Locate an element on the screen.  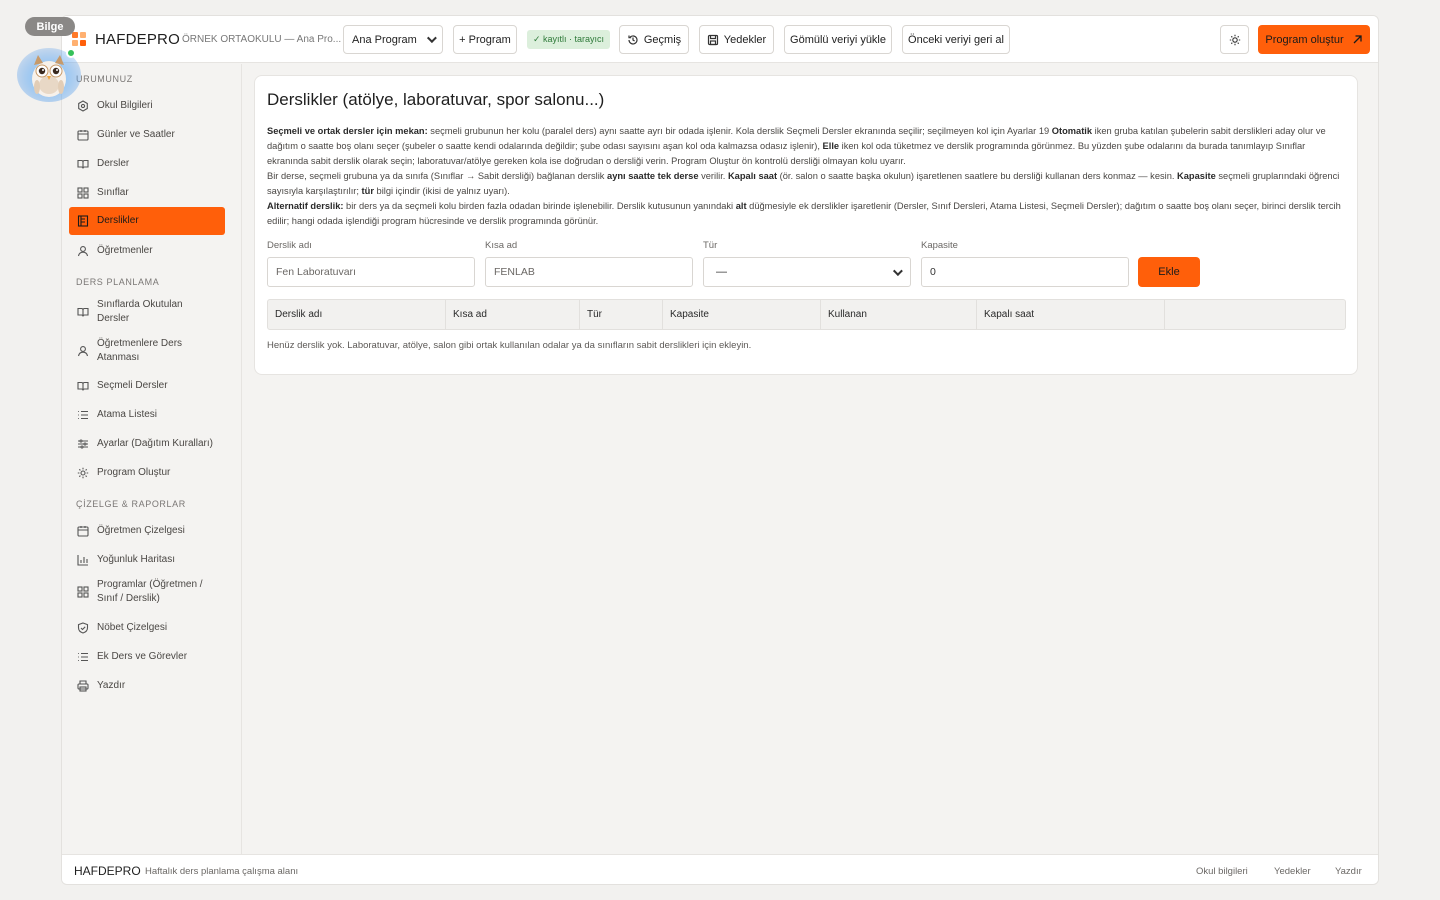
capacity-label: Kapasite is located at coordinates (939, 245).